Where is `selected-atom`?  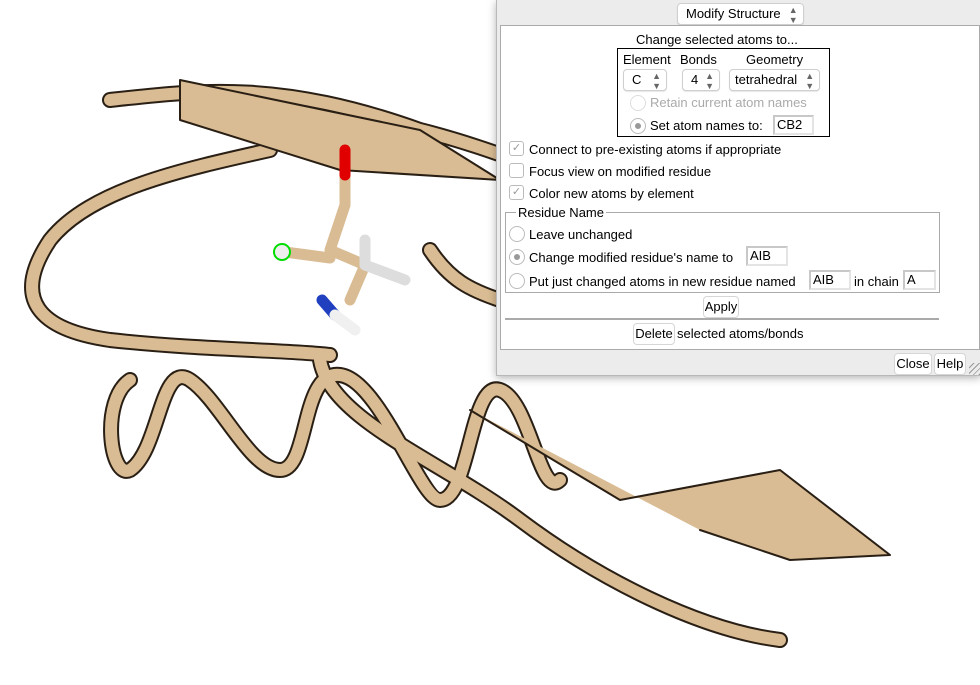
selected-atom is located at coordinates (282, 252).